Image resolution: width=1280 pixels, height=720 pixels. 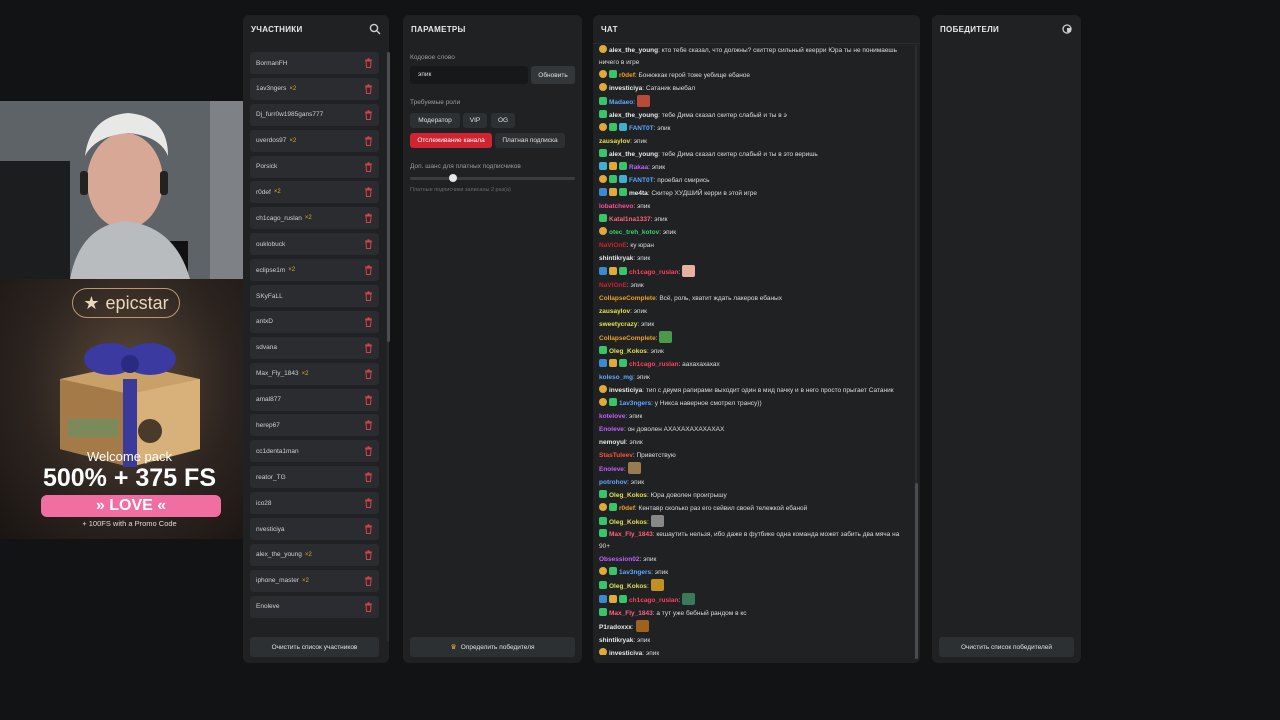 I want to click on participant-row: uverdos97 ×2, so click(x=314, y=140).